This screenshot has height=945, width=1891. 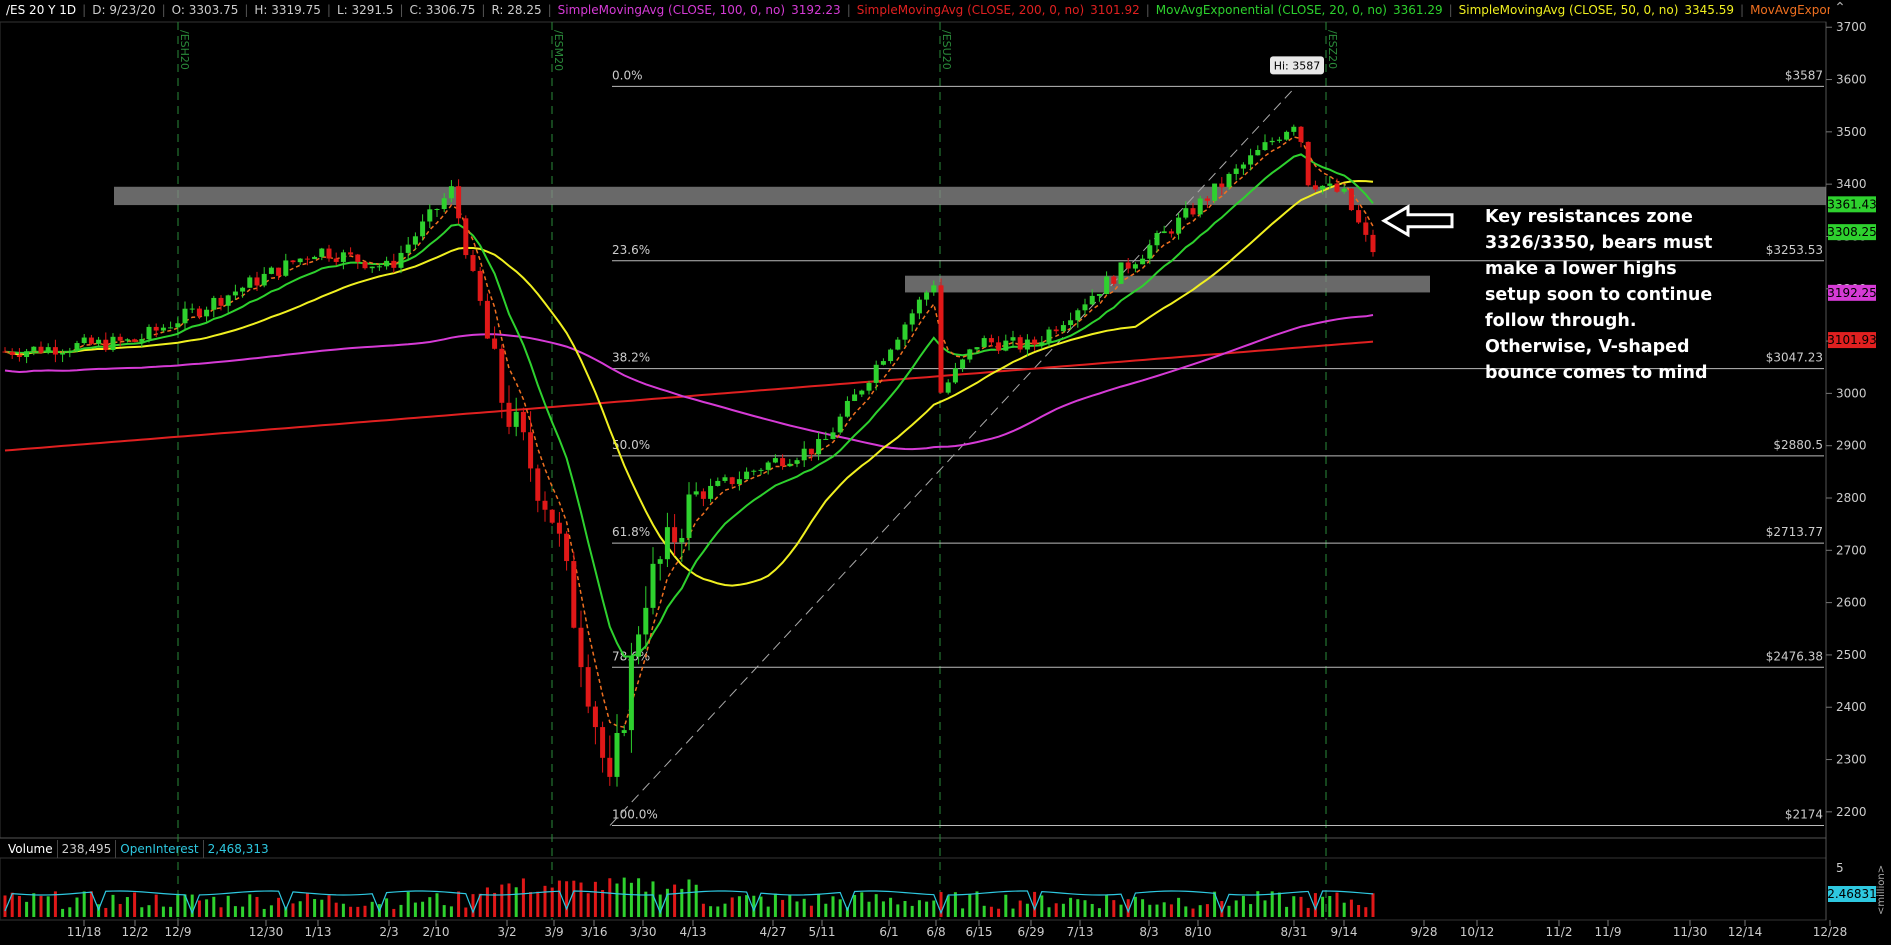 What do you see at coordinates (1599, 243) in the screenshot?
I see `note-line: 3326/3350, bears must` at bounding box center [1599, 243].